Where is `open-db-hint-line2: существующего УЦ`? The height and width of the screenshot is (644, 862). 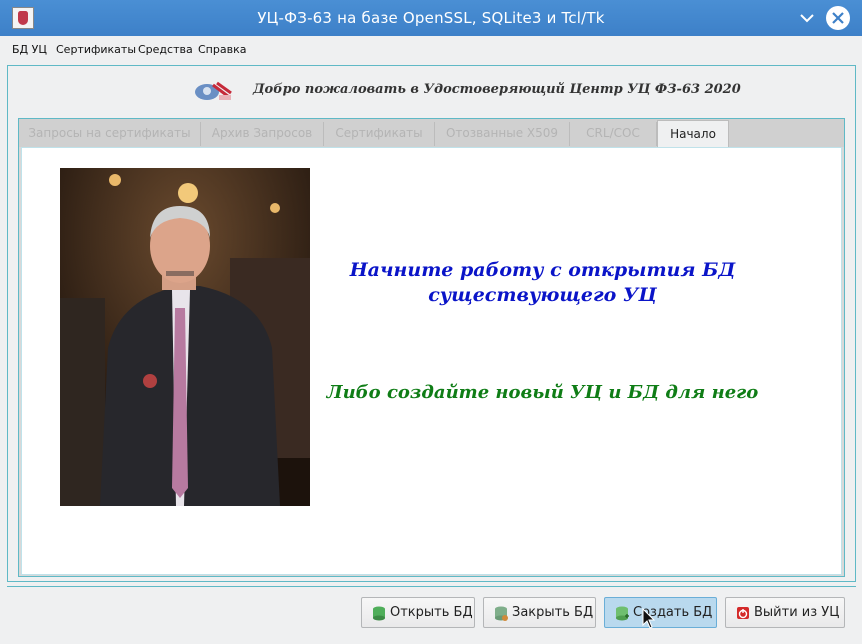
open-db-hint-line2: существующего УЦ is located at coordinates (542, 295).